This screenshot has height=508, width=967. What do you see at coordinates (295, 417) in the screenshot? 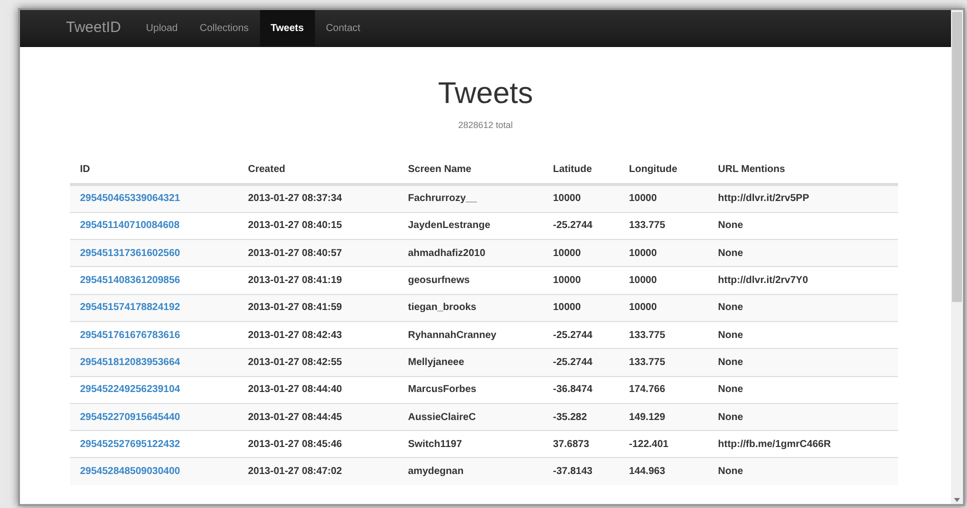
I see `table-cell-text: 2013-01-27 08:44:45` at bounding box center [295, 417].